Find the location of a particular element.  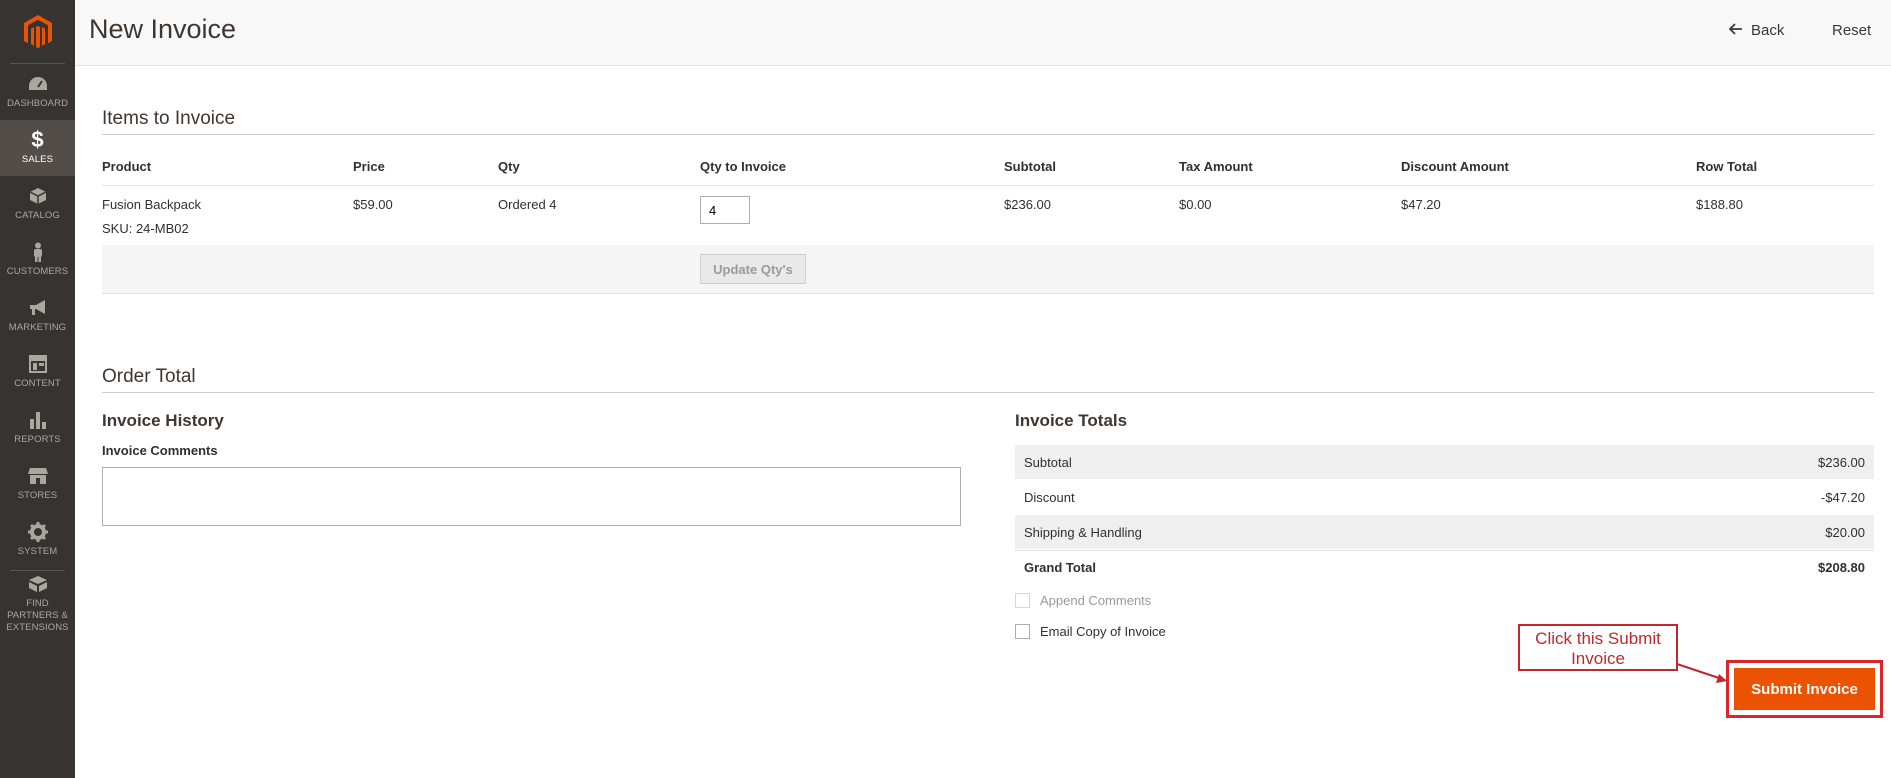

submit-highlight-box: Submit Invoice is located at coordinates (1804, 689).